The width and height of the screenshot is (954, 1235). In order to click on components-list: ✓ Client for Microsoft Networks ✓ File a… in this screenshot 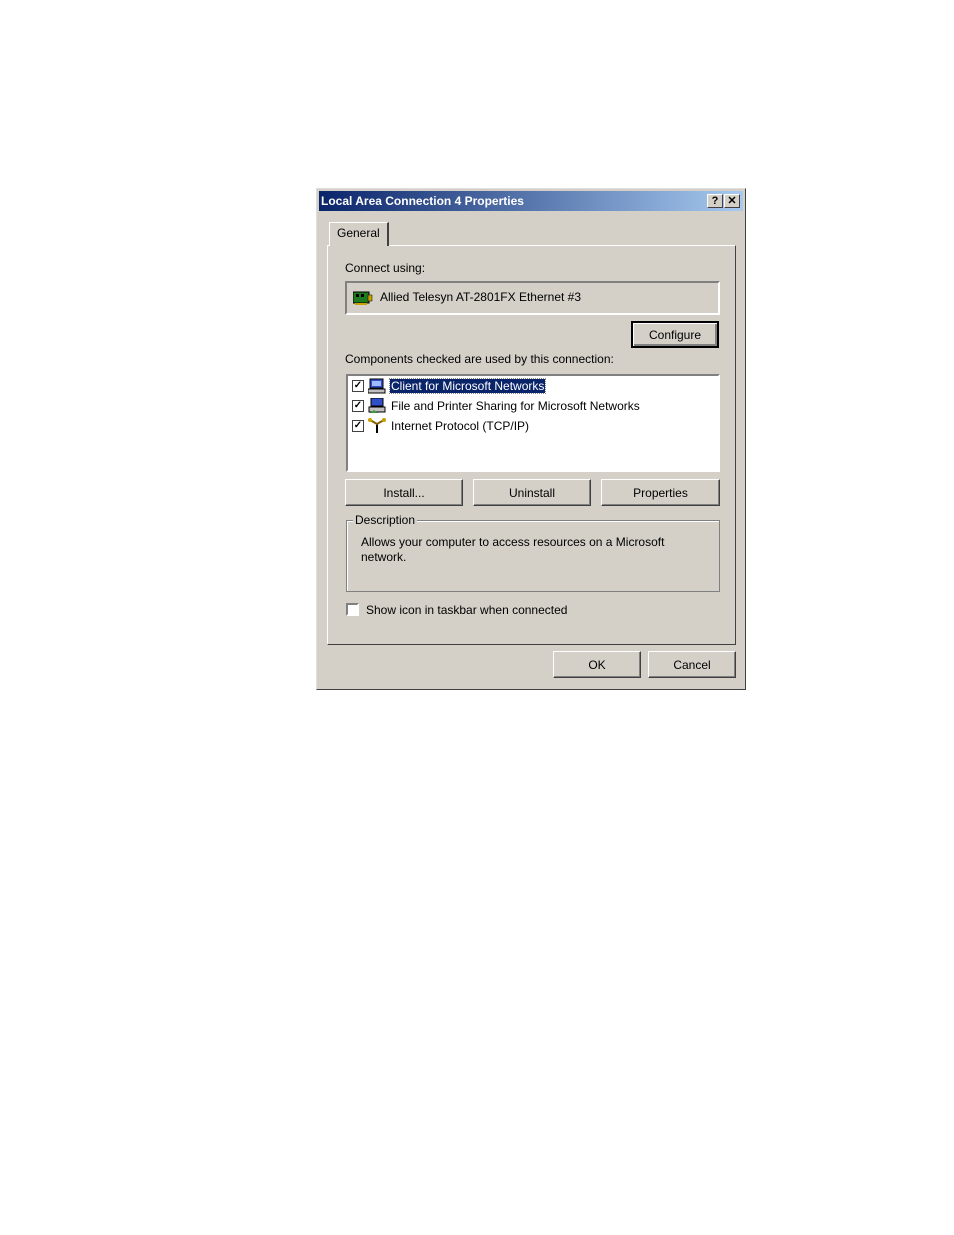, I will do `click(533, 423)`.